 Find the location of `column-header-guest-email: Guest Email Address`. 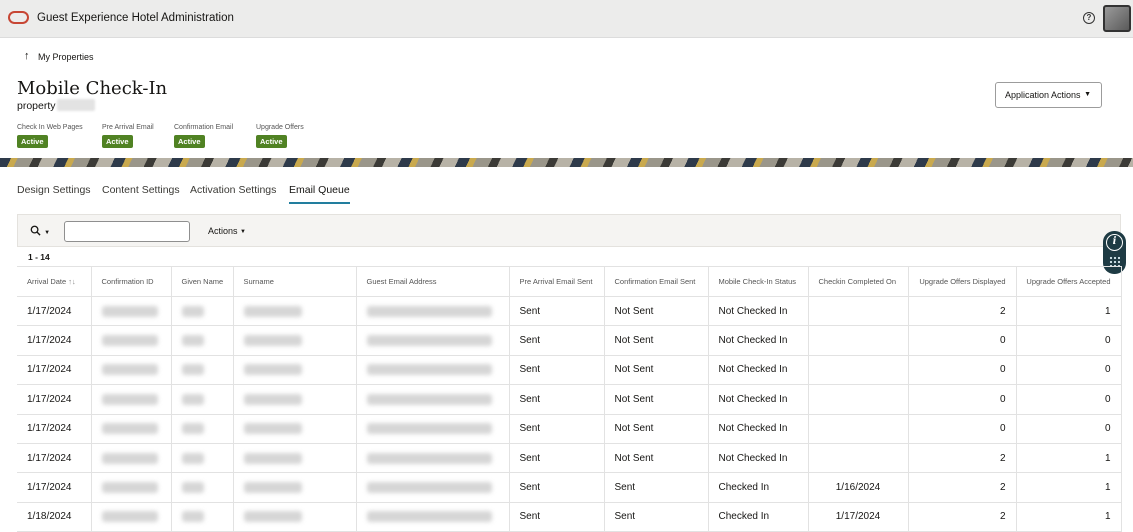

column-header-guest-email: Guest Email Address is located at coordinates (433, 281).